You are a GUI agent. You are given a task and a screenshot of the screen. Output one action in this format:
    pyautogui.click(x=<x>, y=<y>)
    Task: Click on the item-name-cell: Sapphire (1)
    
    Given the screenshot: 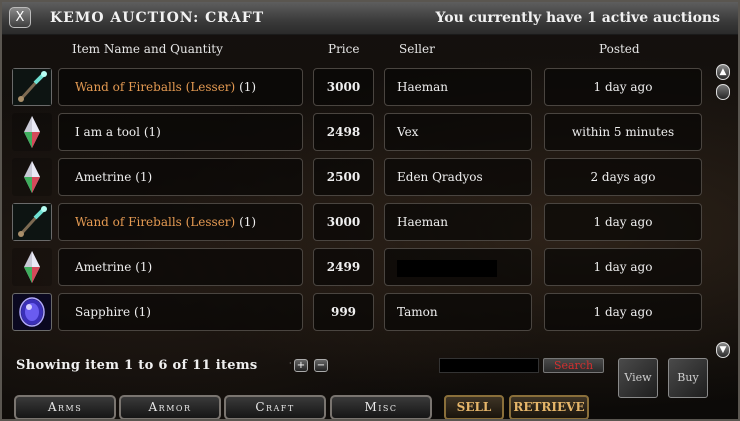 What is the action you would take?
    pyautogui.click(x=180, y=312)
    